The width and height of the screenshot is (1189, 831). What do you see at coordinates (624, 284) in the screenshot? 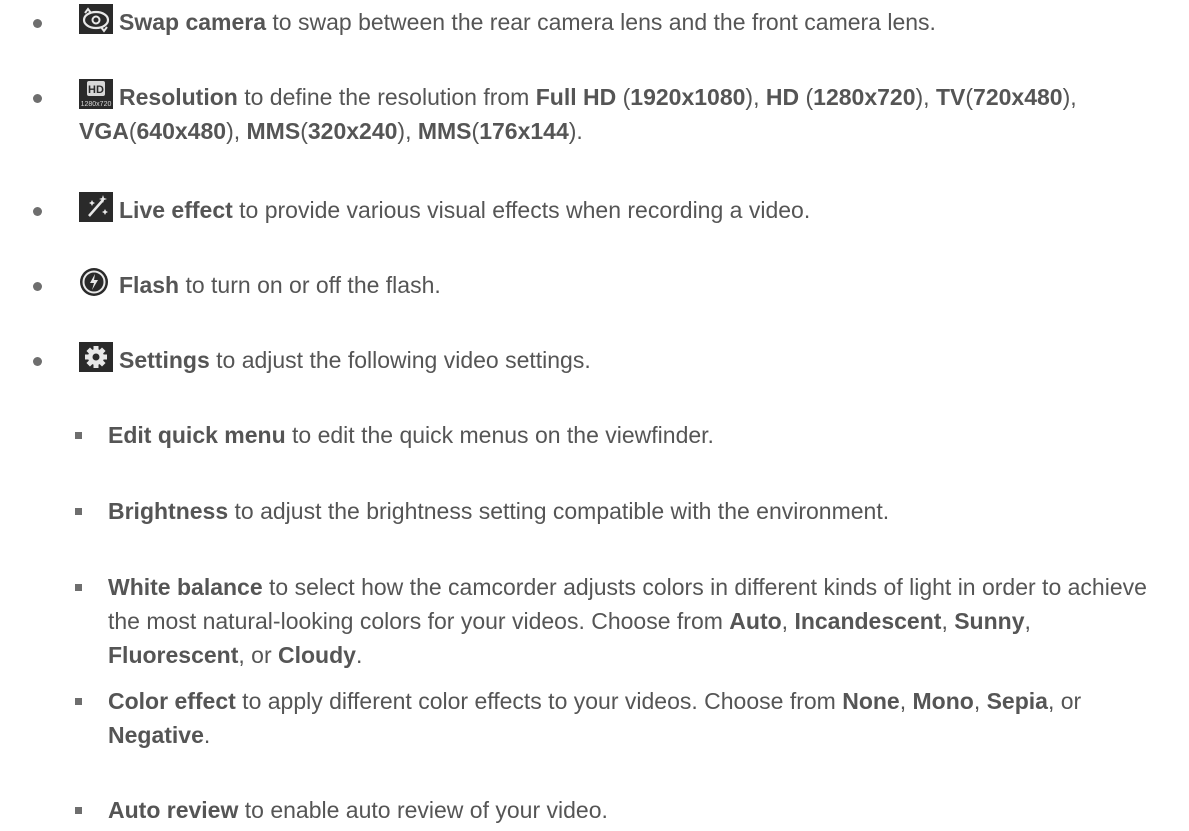
I see `item-text: Flash to turn on or off the flash.` at bounding box center [624, 284].